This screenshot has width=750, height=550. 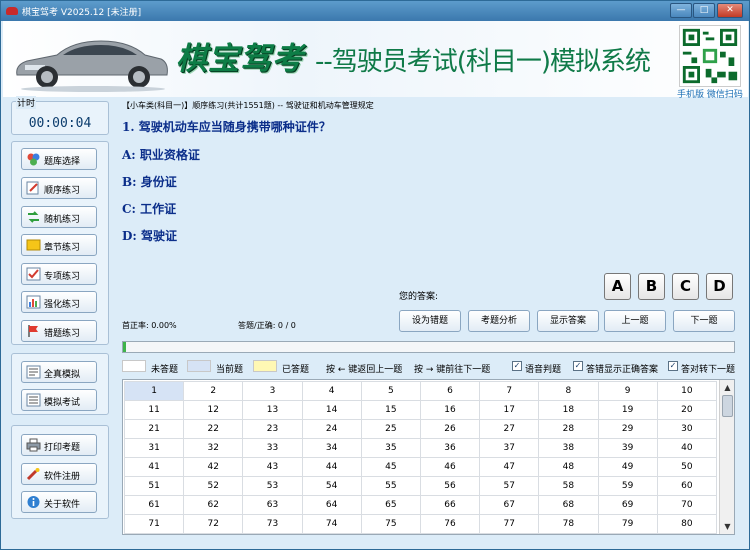 What do you see at coordinates (59, 400) in the screenshot?
I see `mock-exam-button: 模拟考试` at bounding box center [59, 400].